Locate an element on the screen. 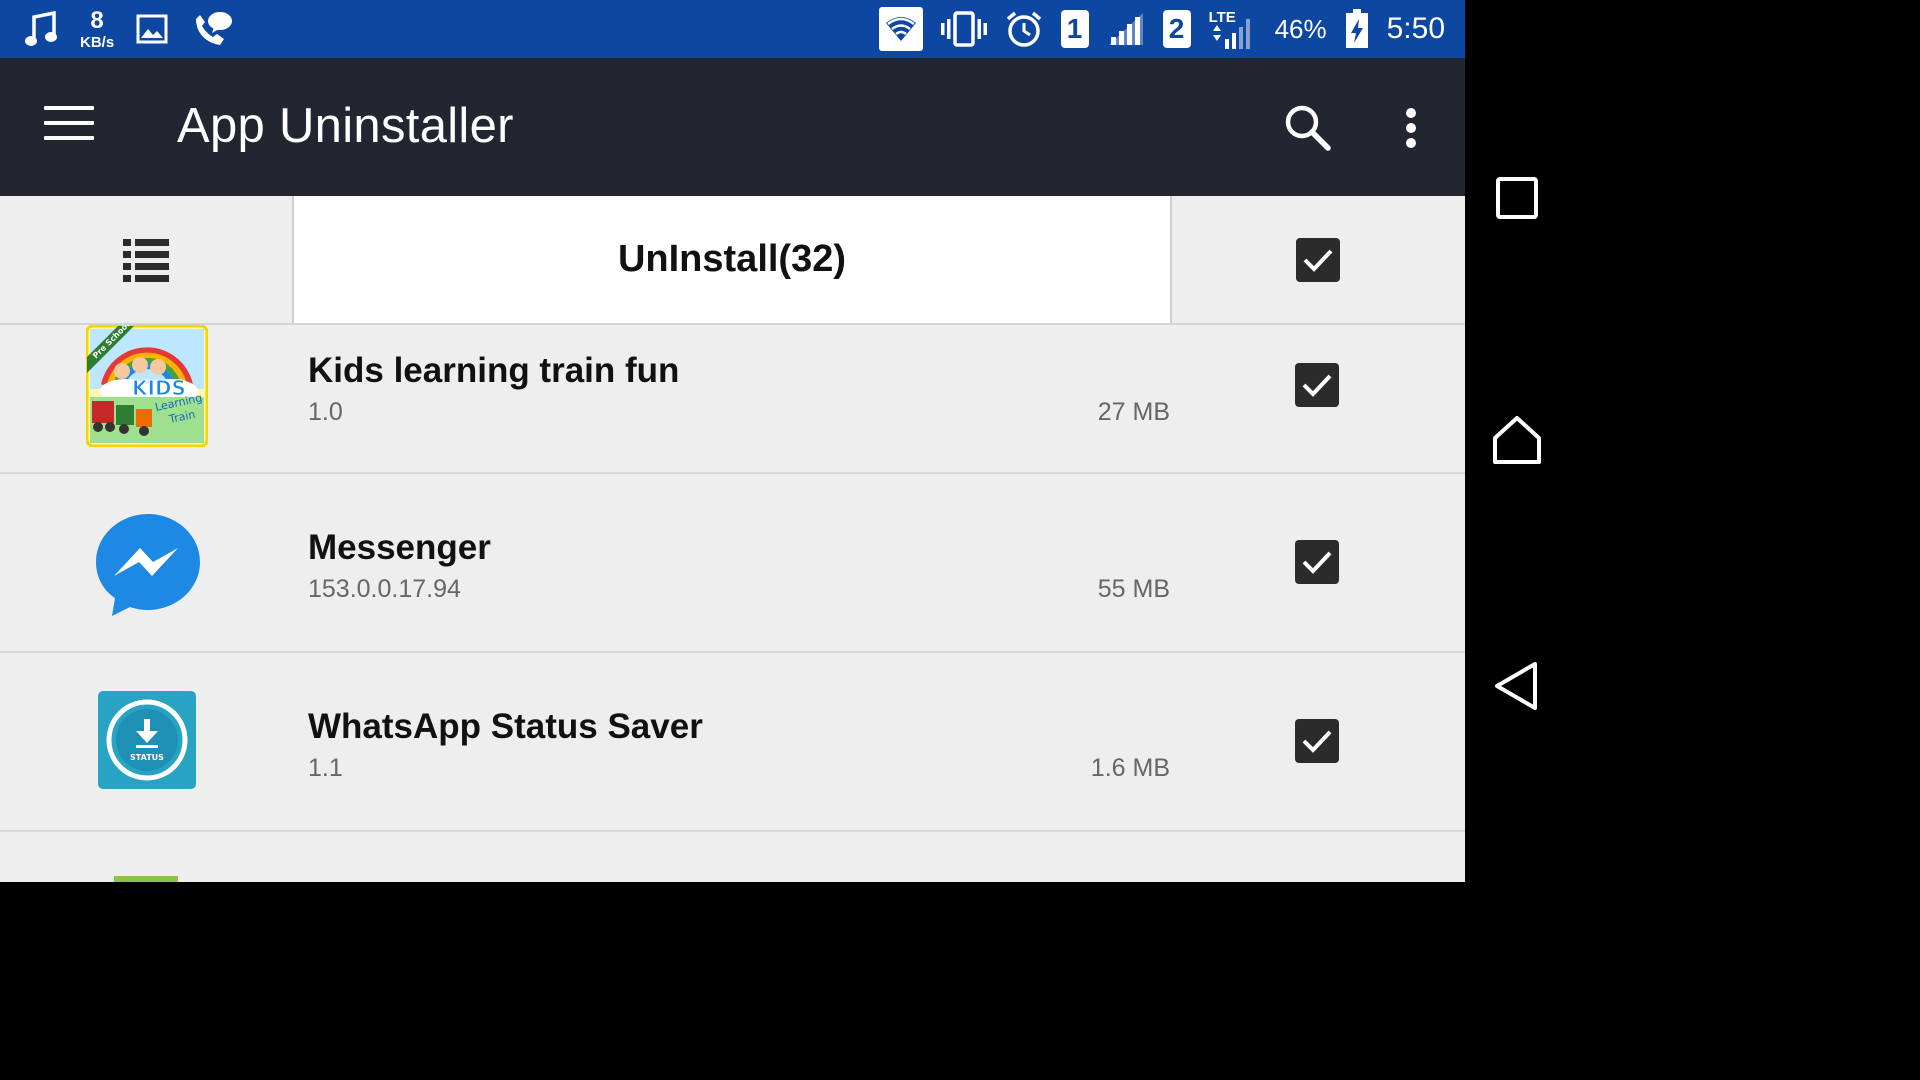 The width and height of the screenshot is (1920, 1080). signal-icon is located at coordinates (1126, 29).